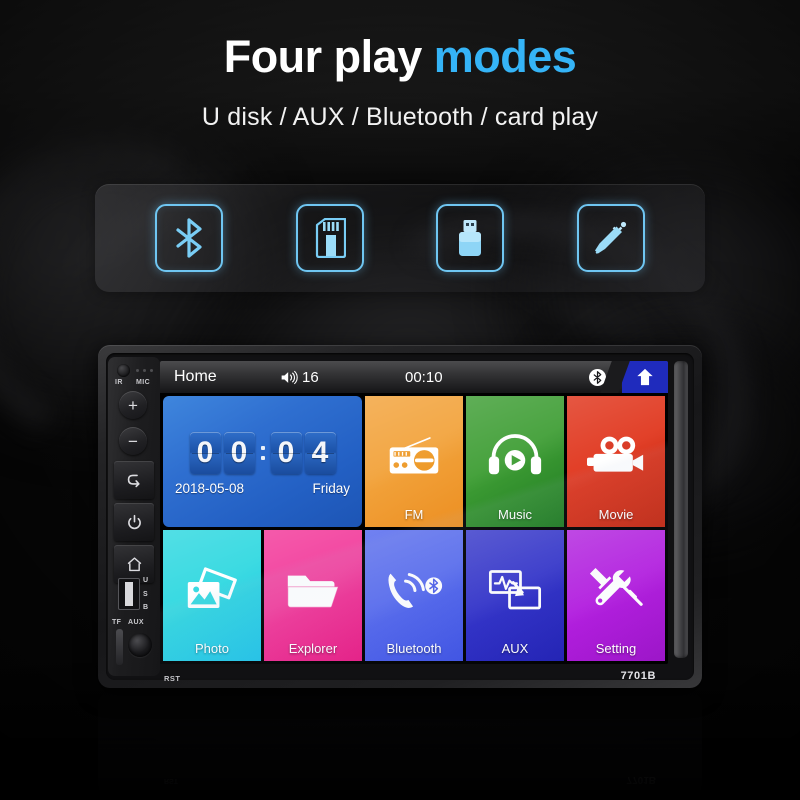 This screenshot has height=800, width=800. I want to click on reflection-model: 7701B, so click(641, 779).